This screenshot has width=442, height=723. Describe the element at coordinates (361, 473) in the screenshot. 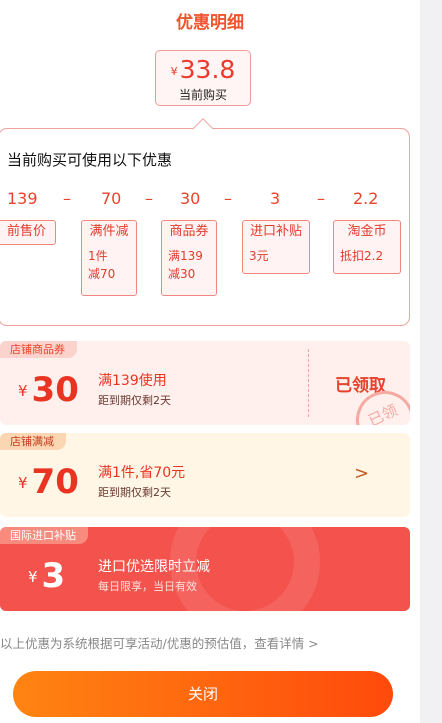

I see `chevron-right-icon: >` at that location.